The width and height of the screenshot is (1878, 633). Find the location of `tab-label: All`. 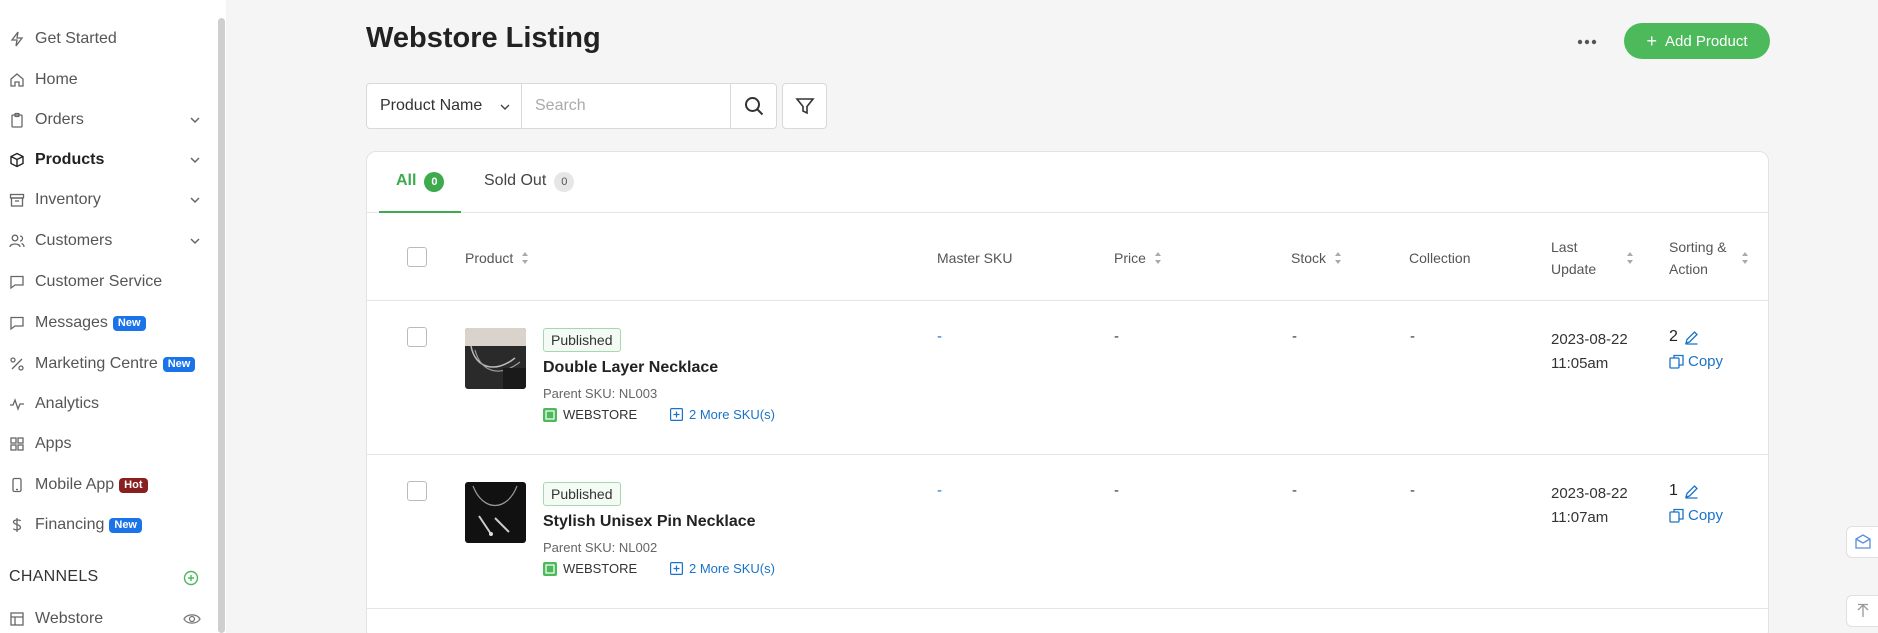

tab-label: All is located at coordinates (406, 180).